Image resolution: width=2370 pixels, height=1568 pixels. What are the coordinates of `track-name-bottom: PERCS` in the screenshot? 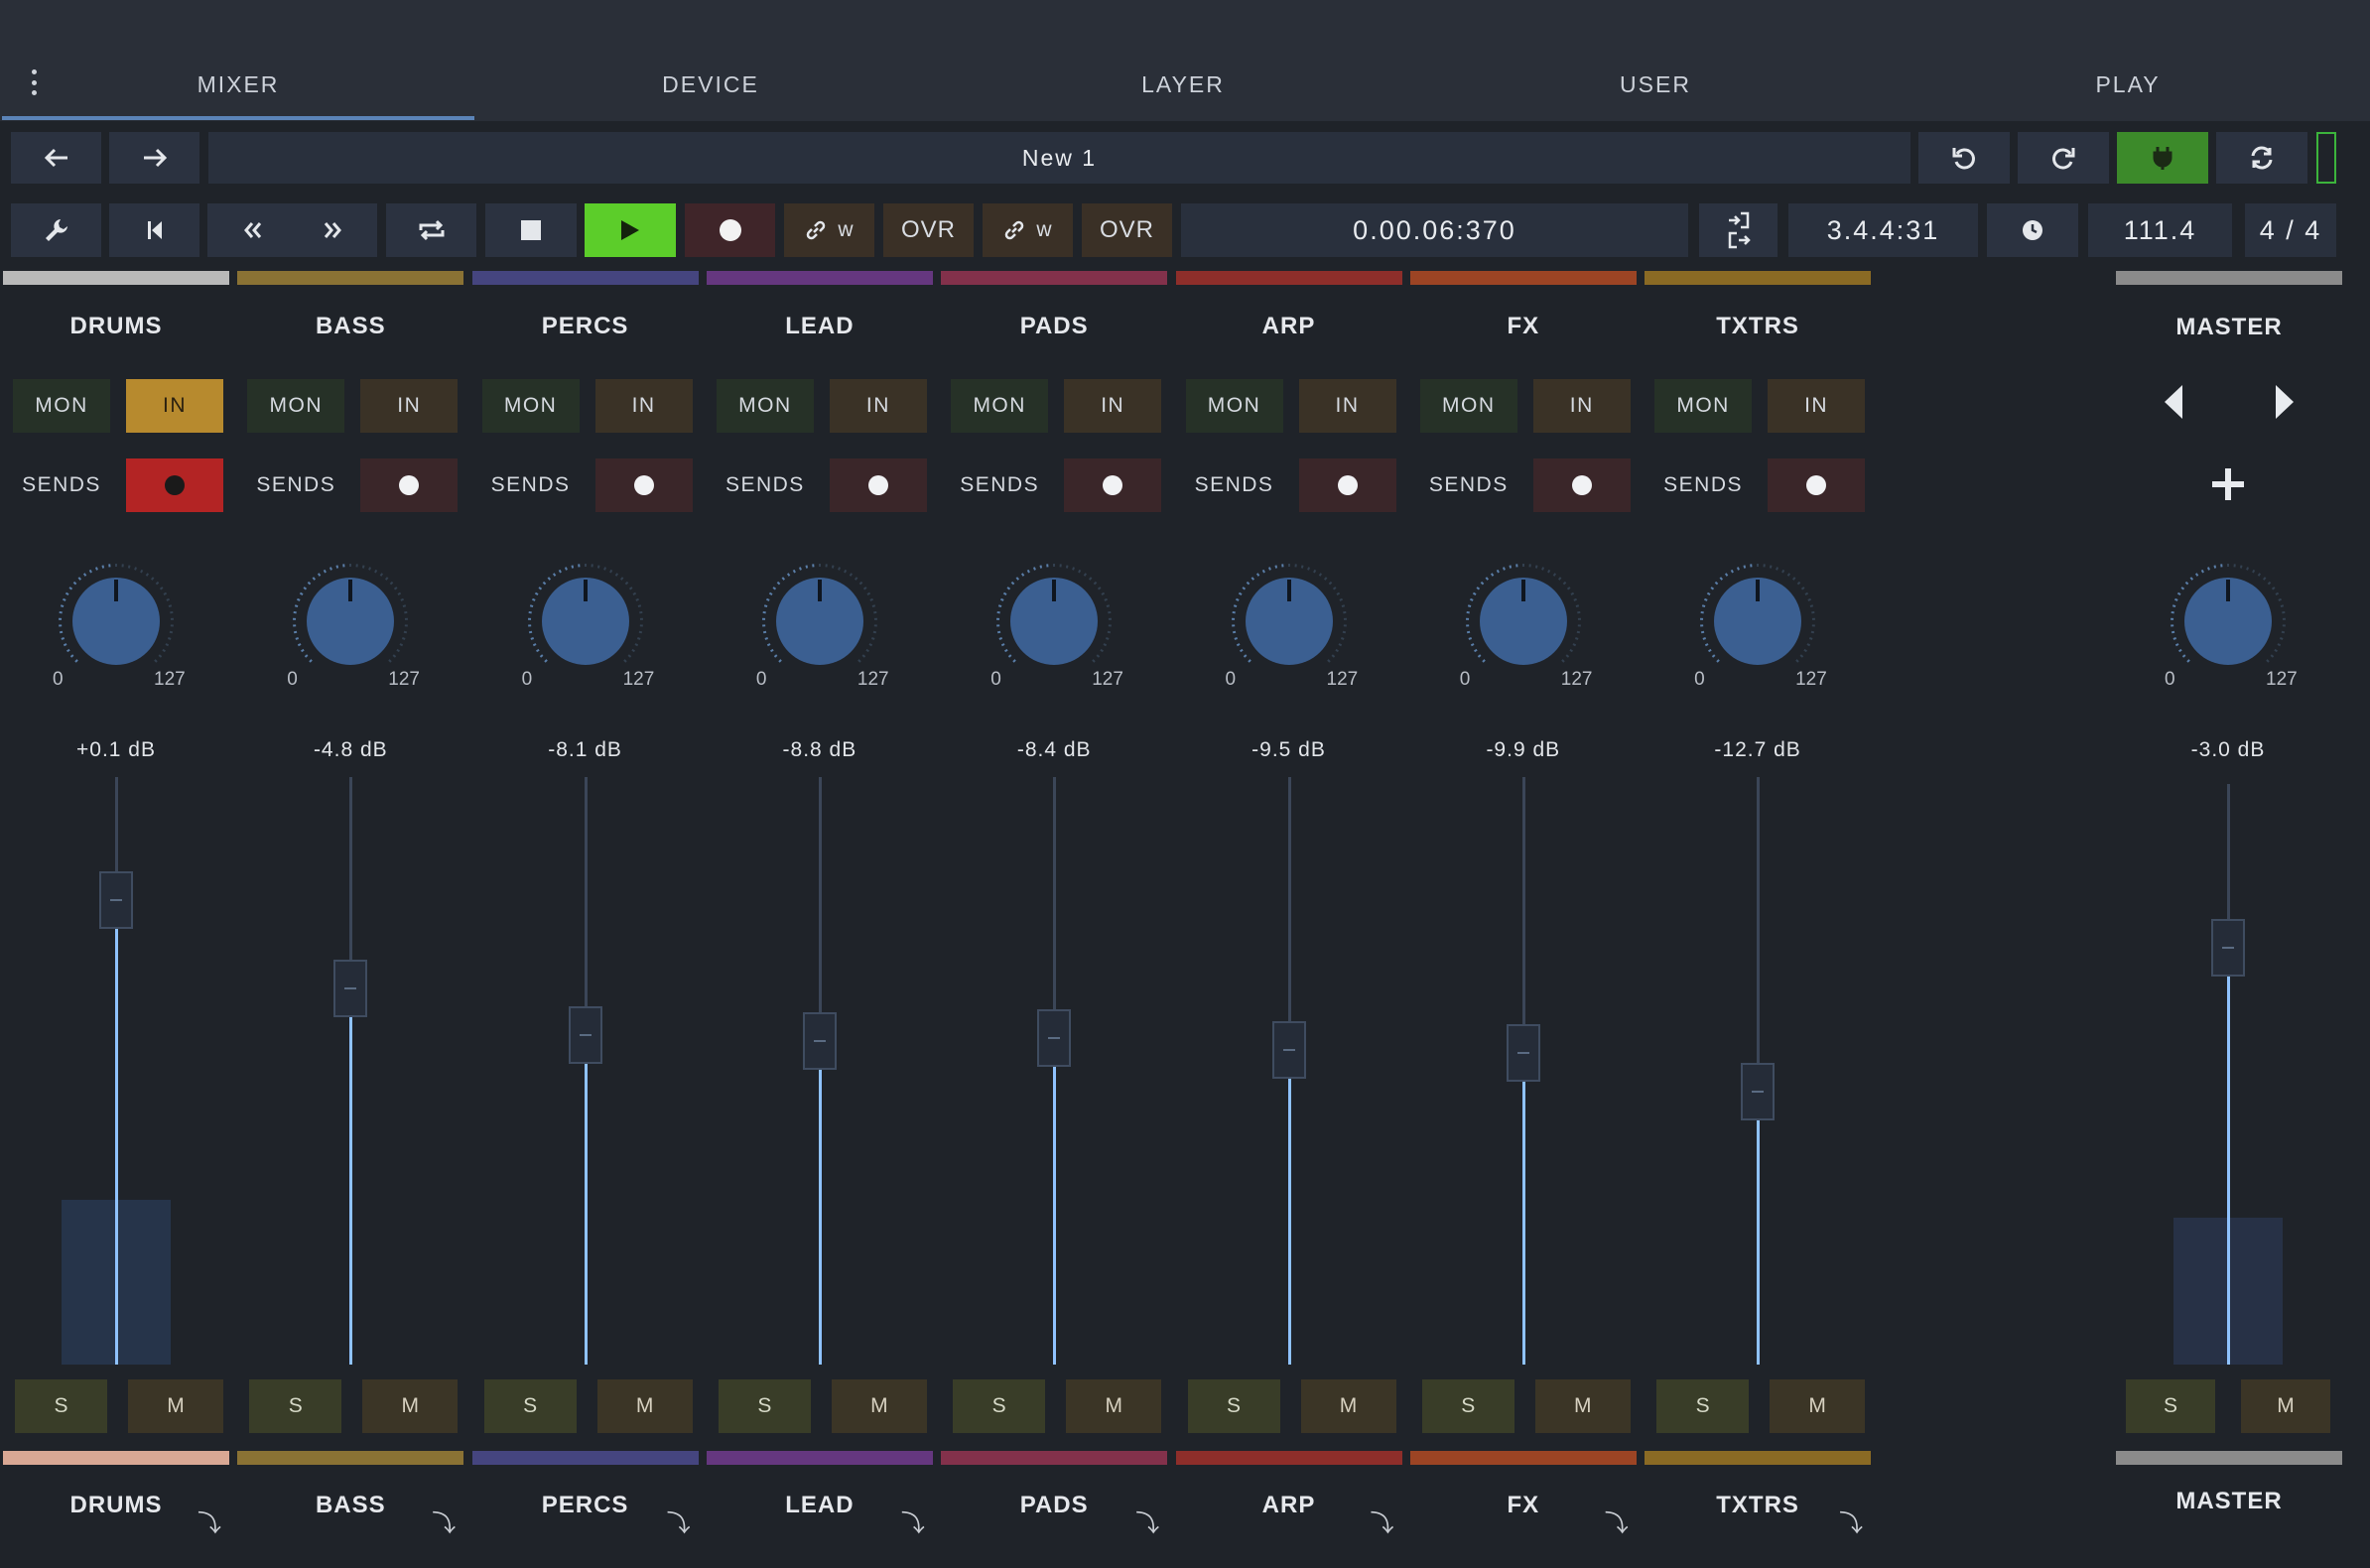 It's located at (586, 1505).